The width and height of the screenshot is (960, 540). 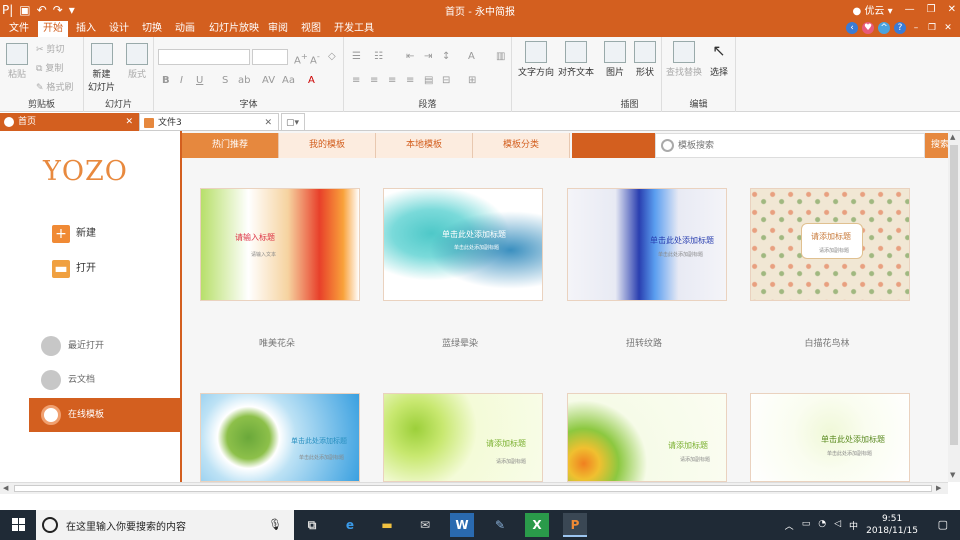 What do you see at coordinates (49, 67) in the screenshot?
I see `copy-button: ⧉ 复制` at bounding box center [49, 67].